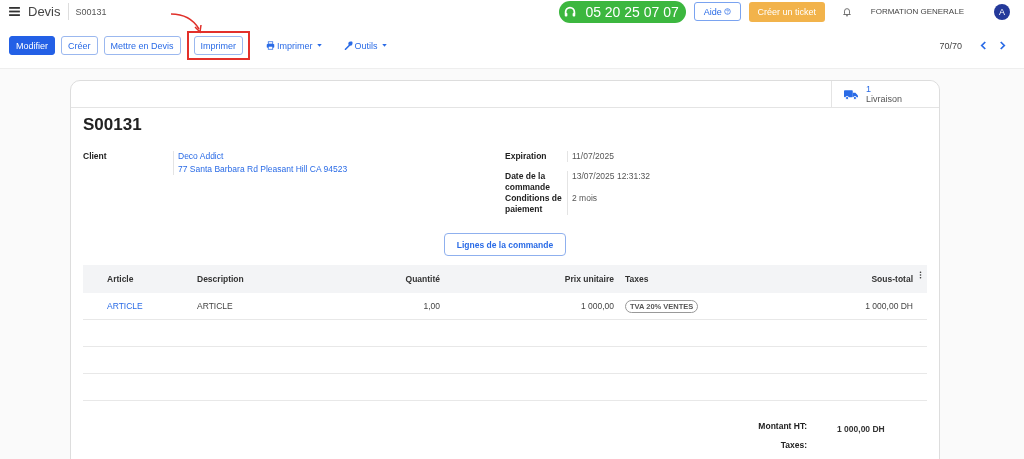 This screenshot has height=459, width=1024. What do you see at coordinates (365, 45) in the screenshot?
I see `tools-menu-button: Outils` at bounding box center [365, 45].